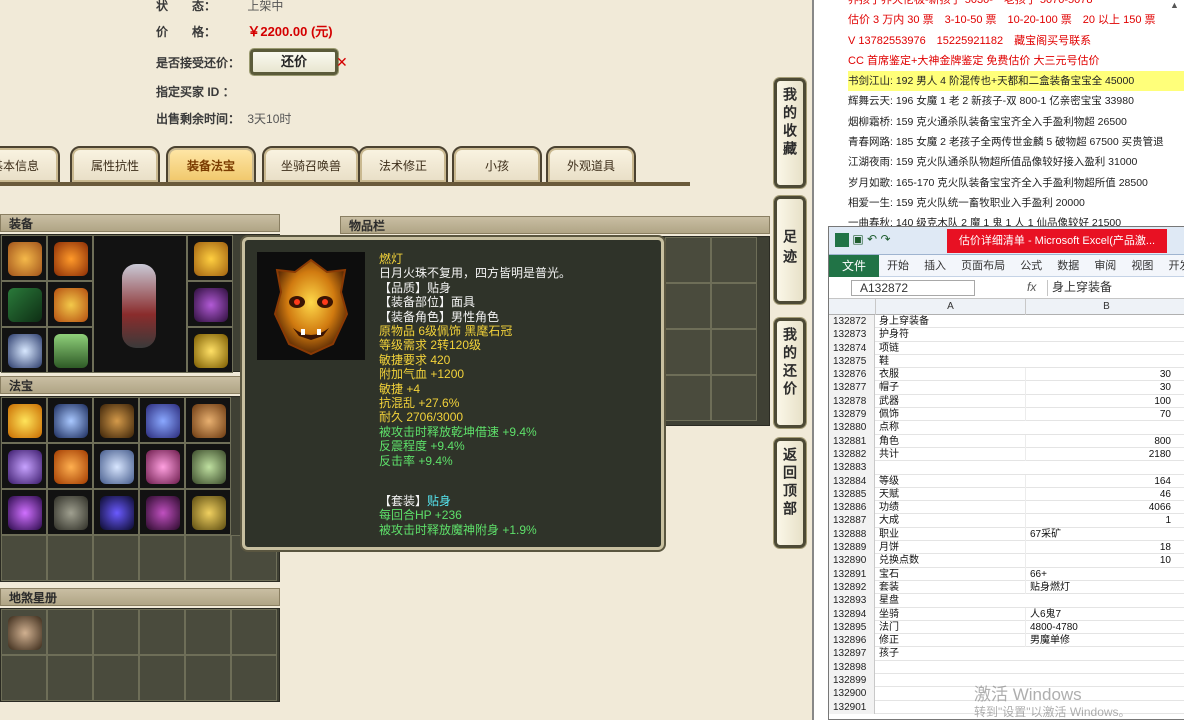  Describe the element at coordinates (790, 493) in the screenshot. I see `back-to-top-button: 返回顶部` at that location.